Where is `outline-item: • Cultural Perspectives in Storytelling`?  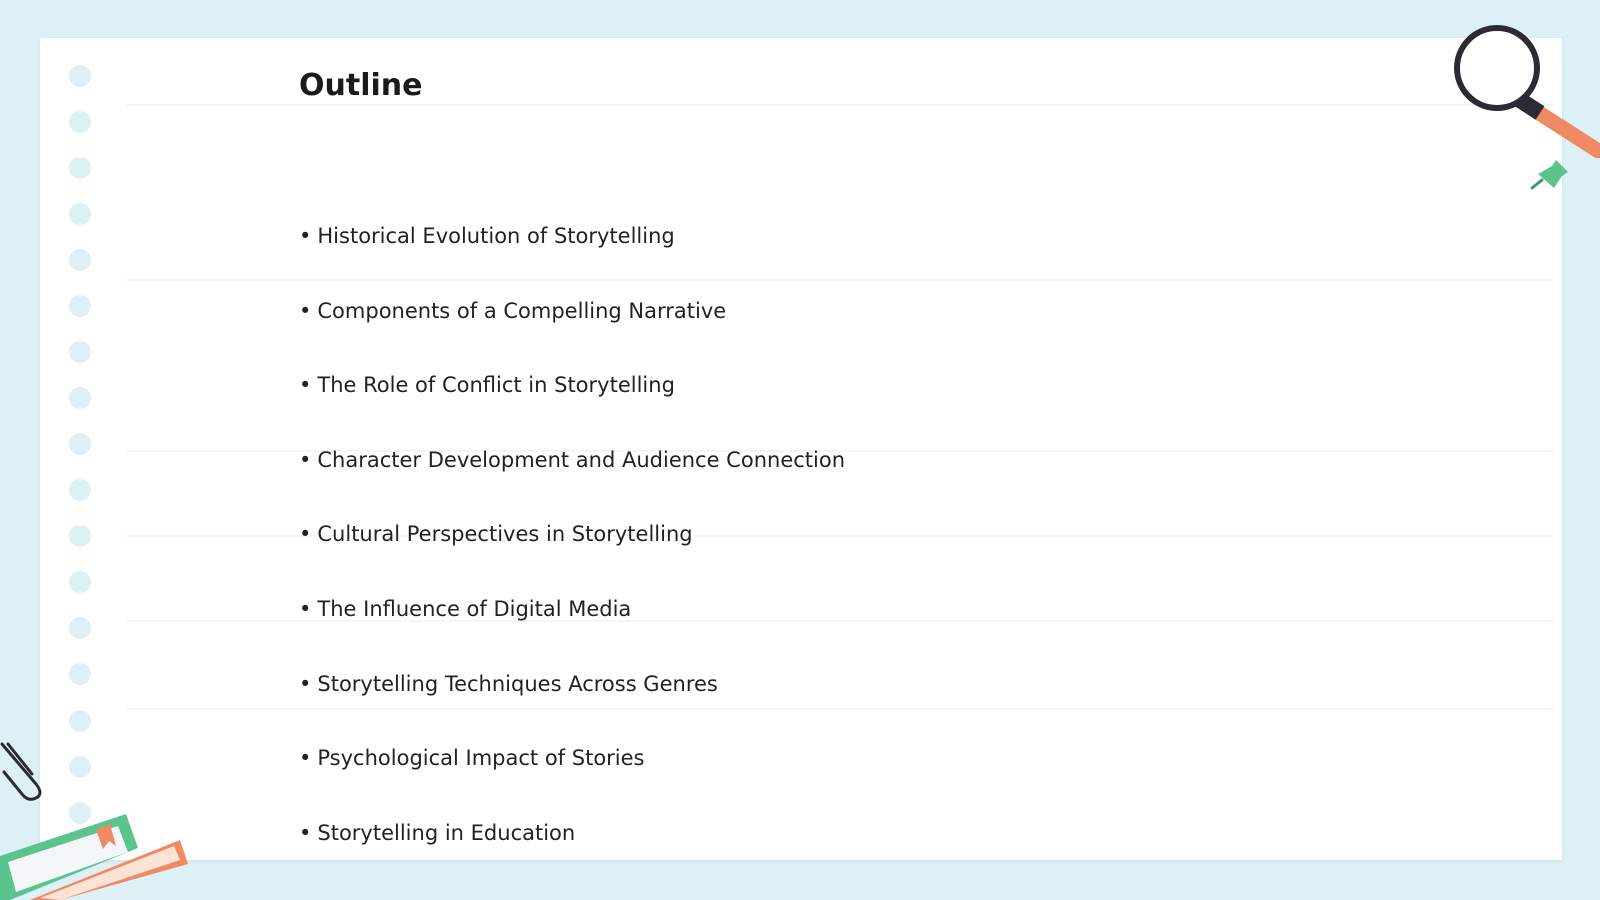
outline-item: • Cultural Perspectives in Storytelling is located at coordinates (572, 549).